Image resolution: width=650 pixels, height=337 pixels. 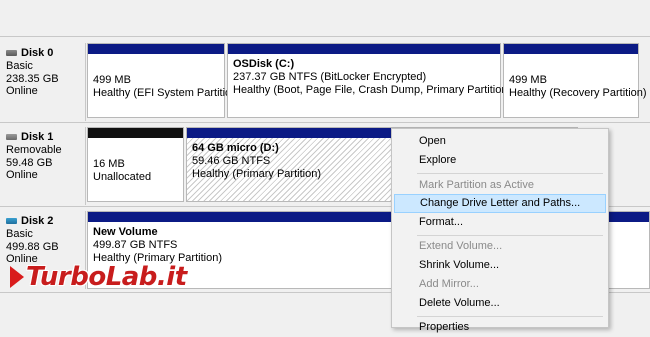 What do you see at coordinates (135, 164) in the screenshot?
I see `partition-unallocated: 16 MB Unallocated` at bounding box center [135, 164].